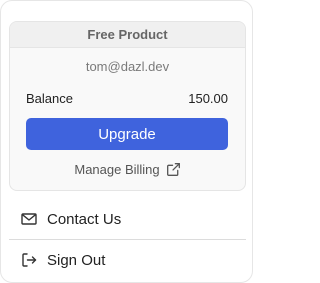 The width and height of the screenshot is (320, 283). Describe the element at coordinates (29, 219) in the screenshot. I see `mail-icon` at that location.